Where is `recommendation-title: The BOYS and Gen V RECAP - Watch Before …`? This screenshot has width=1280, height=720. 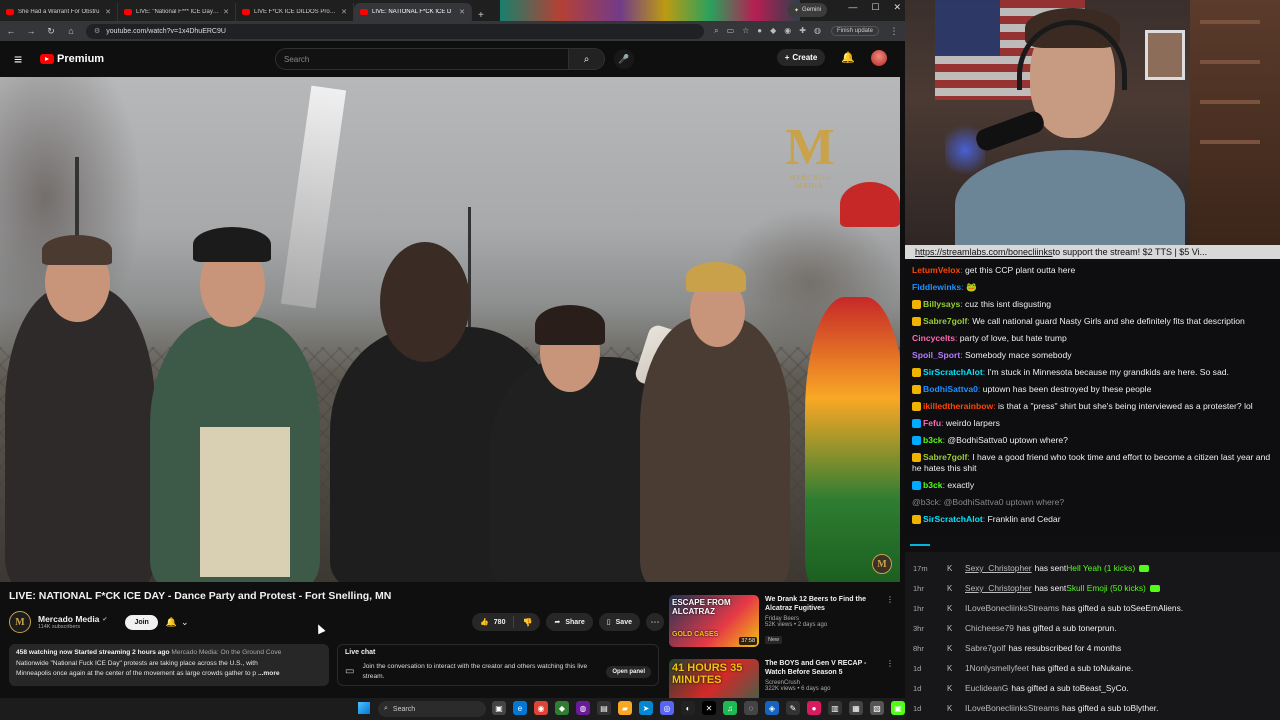
recommendation-title: The BOYS and Gen V RECAP - Watch Before … is located at coordinates (824, 668).